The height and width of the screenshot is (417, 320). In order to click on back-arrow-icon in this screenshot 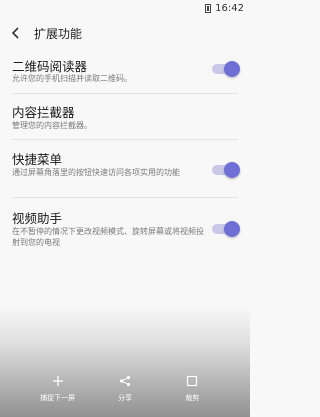, I will do `click(15, 33)`.